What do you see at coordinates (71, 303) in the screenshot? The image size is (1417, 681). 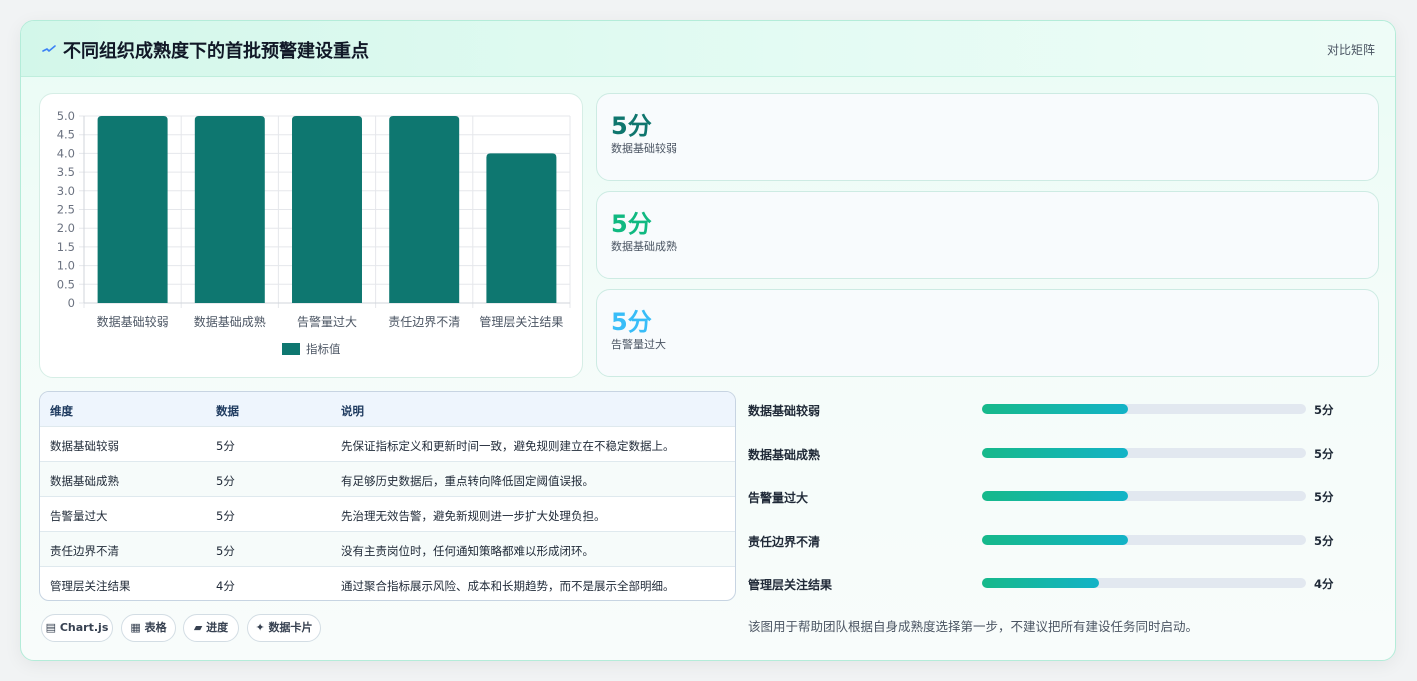 I see `y-tick-label: 0` at bounding box center [71, 303].